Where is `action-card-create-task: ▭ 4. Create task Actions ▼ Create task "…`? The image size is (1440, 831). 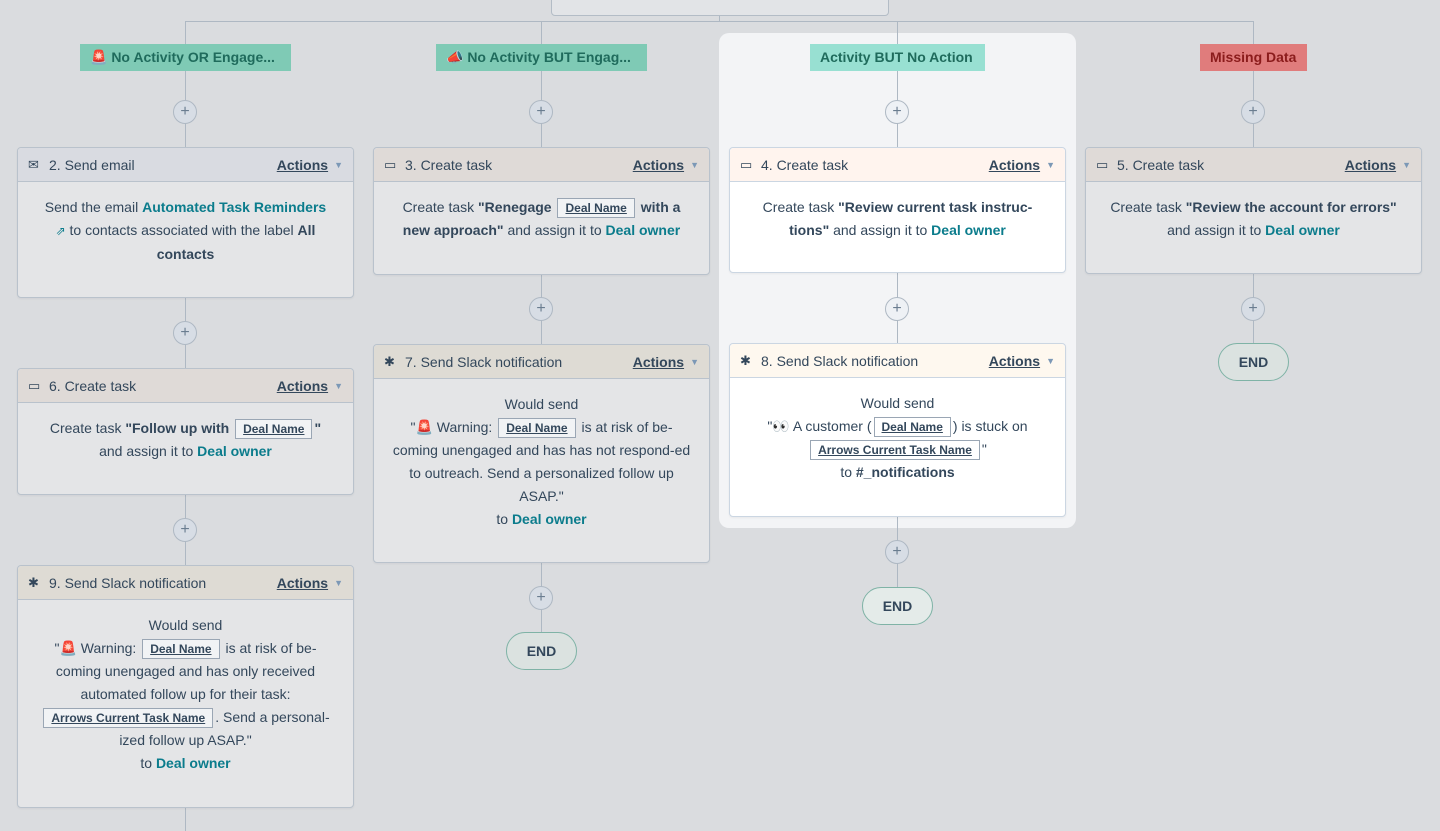 action-card-create-task: ▭ 4. Create task Actions ▼ Create task "… is located at coordinates (897, 210).